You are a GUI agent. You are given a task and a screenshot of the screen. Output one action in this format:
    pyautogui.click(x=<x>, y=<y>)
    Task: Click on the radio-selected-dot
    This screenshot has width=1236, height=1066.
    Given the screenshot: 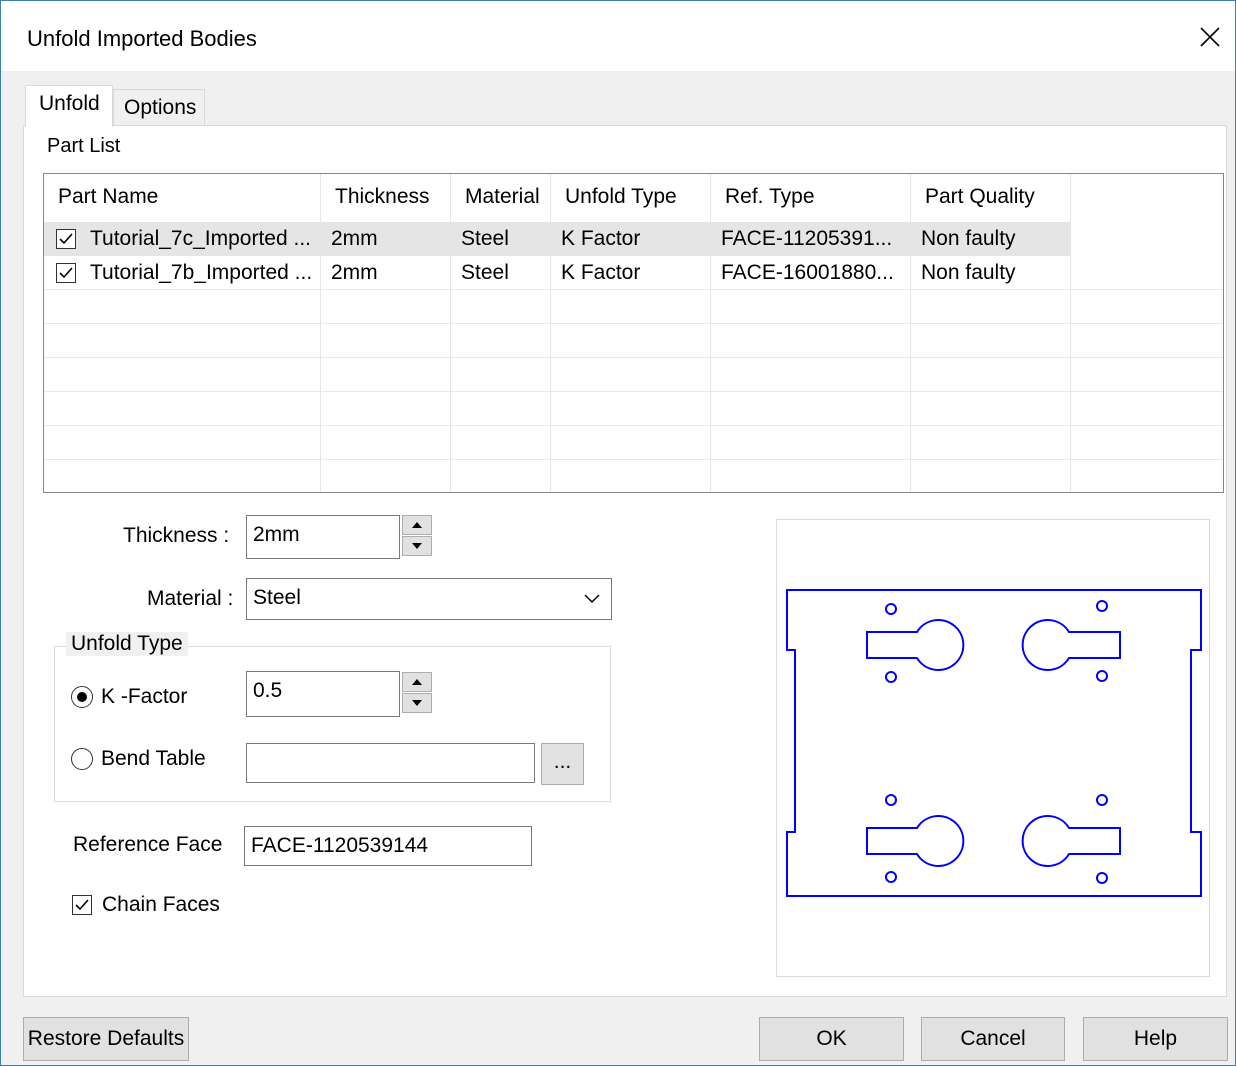 What is the action you would take?
    pyautogui.click(x=82, y=697)
    